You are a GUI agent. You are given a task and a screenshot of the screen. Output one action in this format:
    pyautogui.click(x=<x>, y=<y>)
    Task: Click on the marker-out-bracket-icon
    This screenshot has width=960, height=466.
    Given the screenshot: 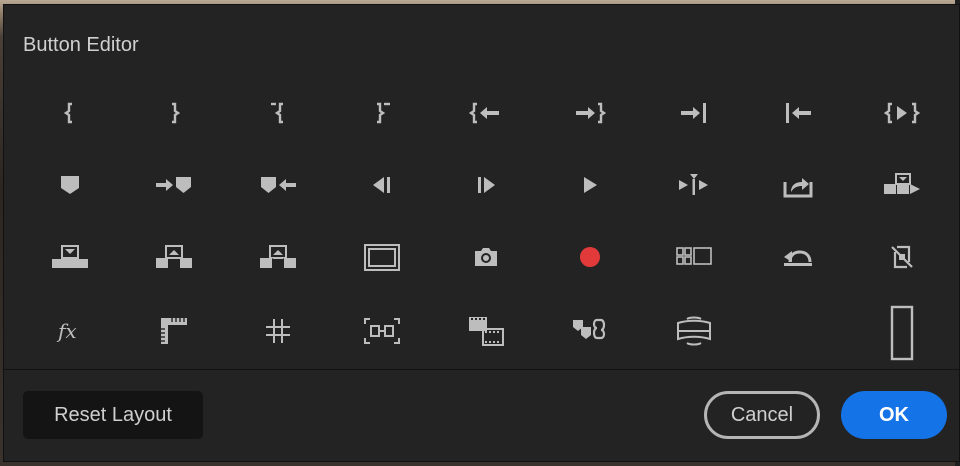 What is the action you would take?
    pyautogui.click(x=174, y=113)
    